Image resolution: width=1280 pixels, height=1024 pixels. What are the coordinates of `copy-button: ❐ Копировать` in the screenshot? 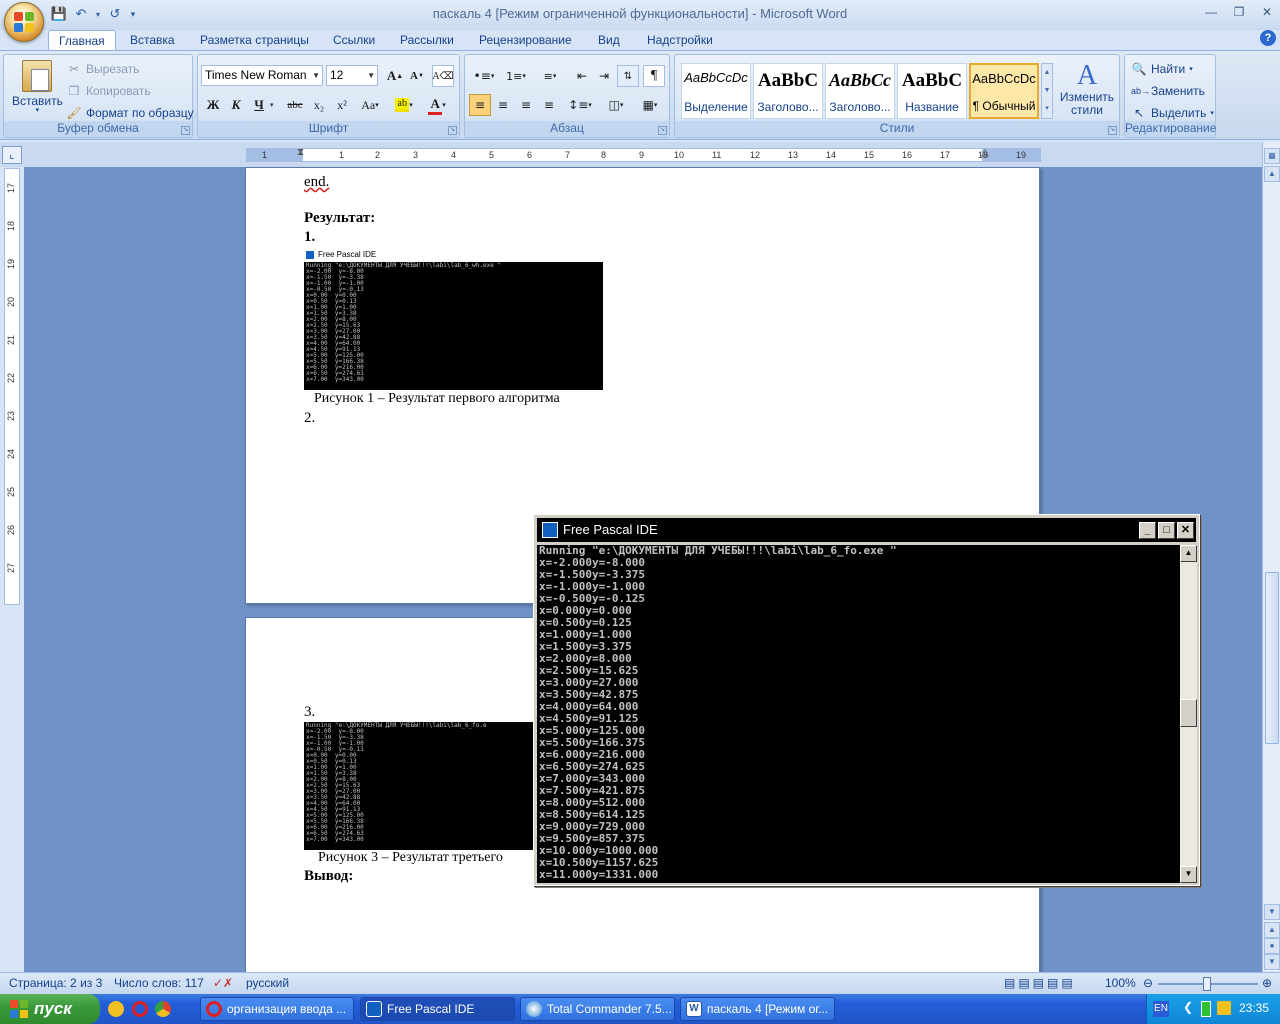 It's located at (108, 91).